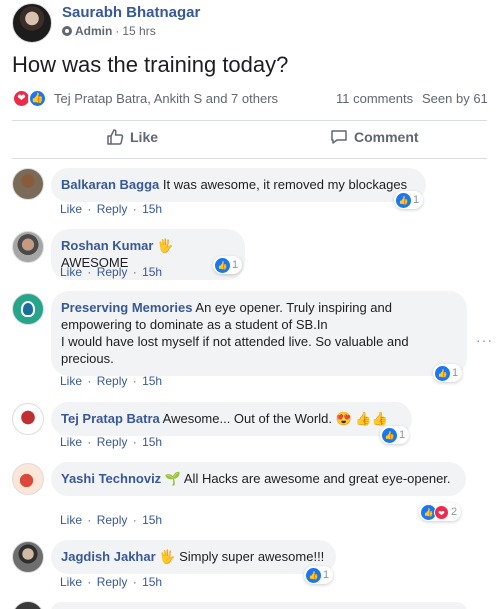 This screenshot has width=499, height=609. What do you see at coordinates (32, 23) in the screenshot?
I see `author-avatar` at bounding box center [32, 23].